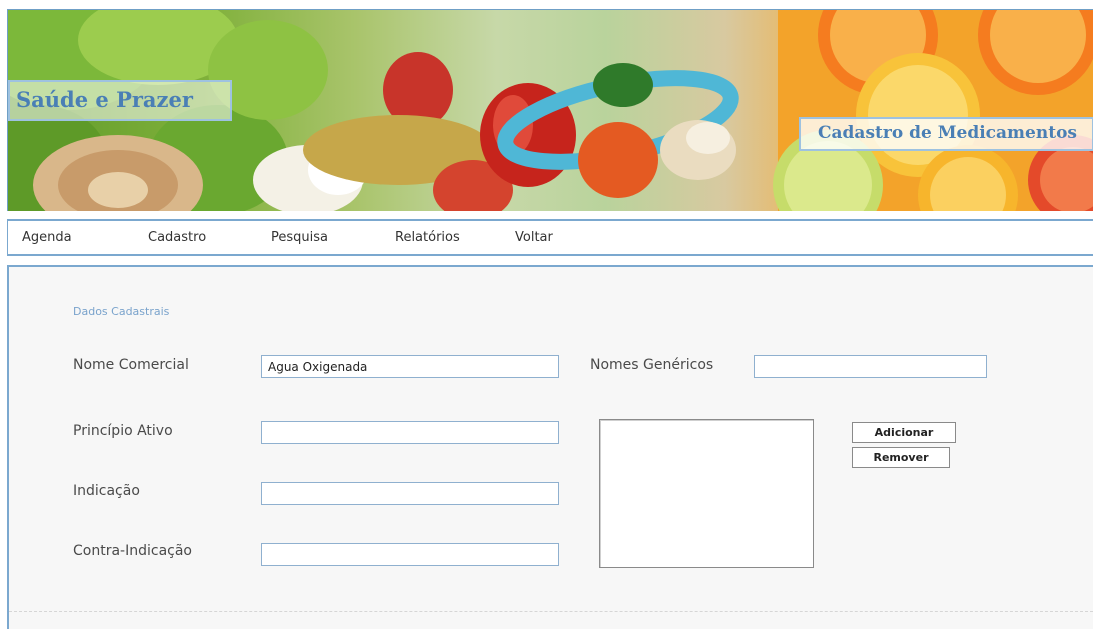 The height and width of the screenshot is (629, 1093). I want to click on panel-divider, so click(551, 611).